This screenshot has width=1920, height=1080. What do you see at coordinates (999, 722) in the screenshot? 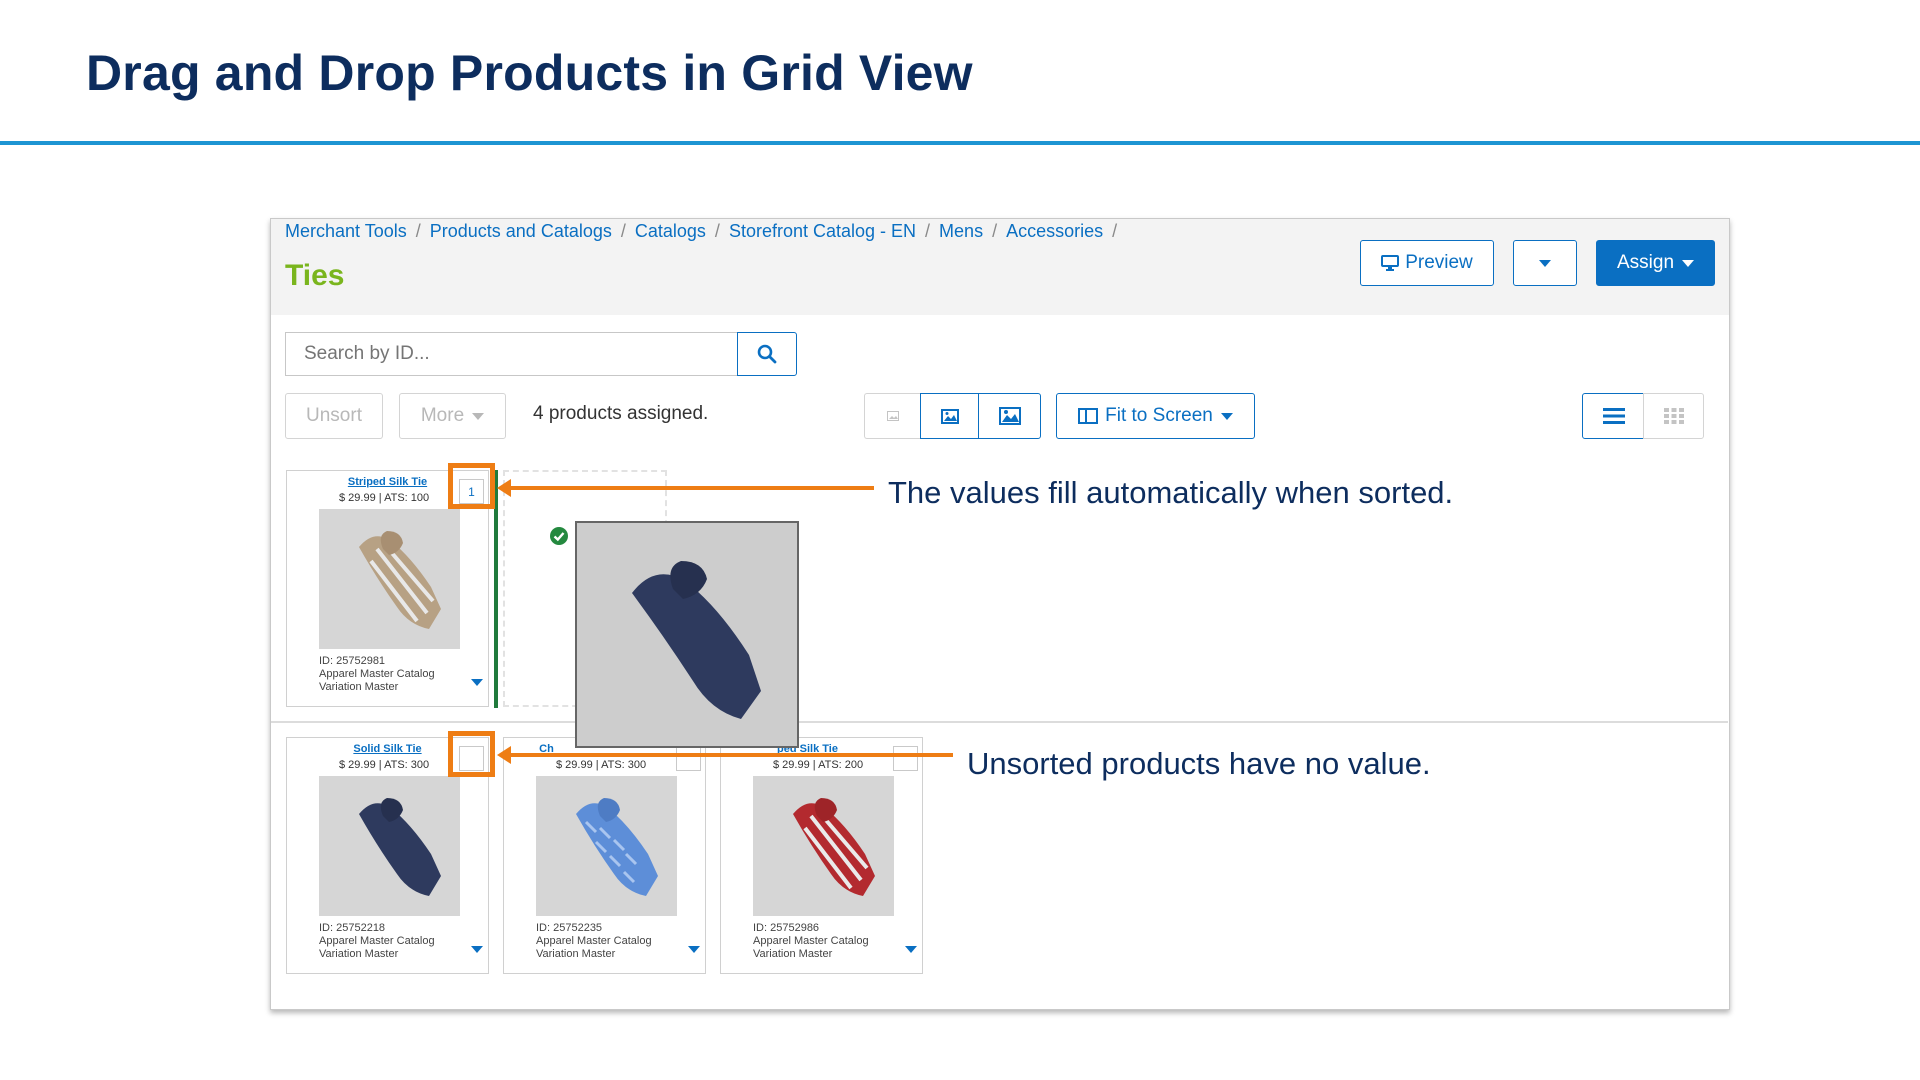
I see `sorted-unsorted-divider` at bounding box center [999, 722].